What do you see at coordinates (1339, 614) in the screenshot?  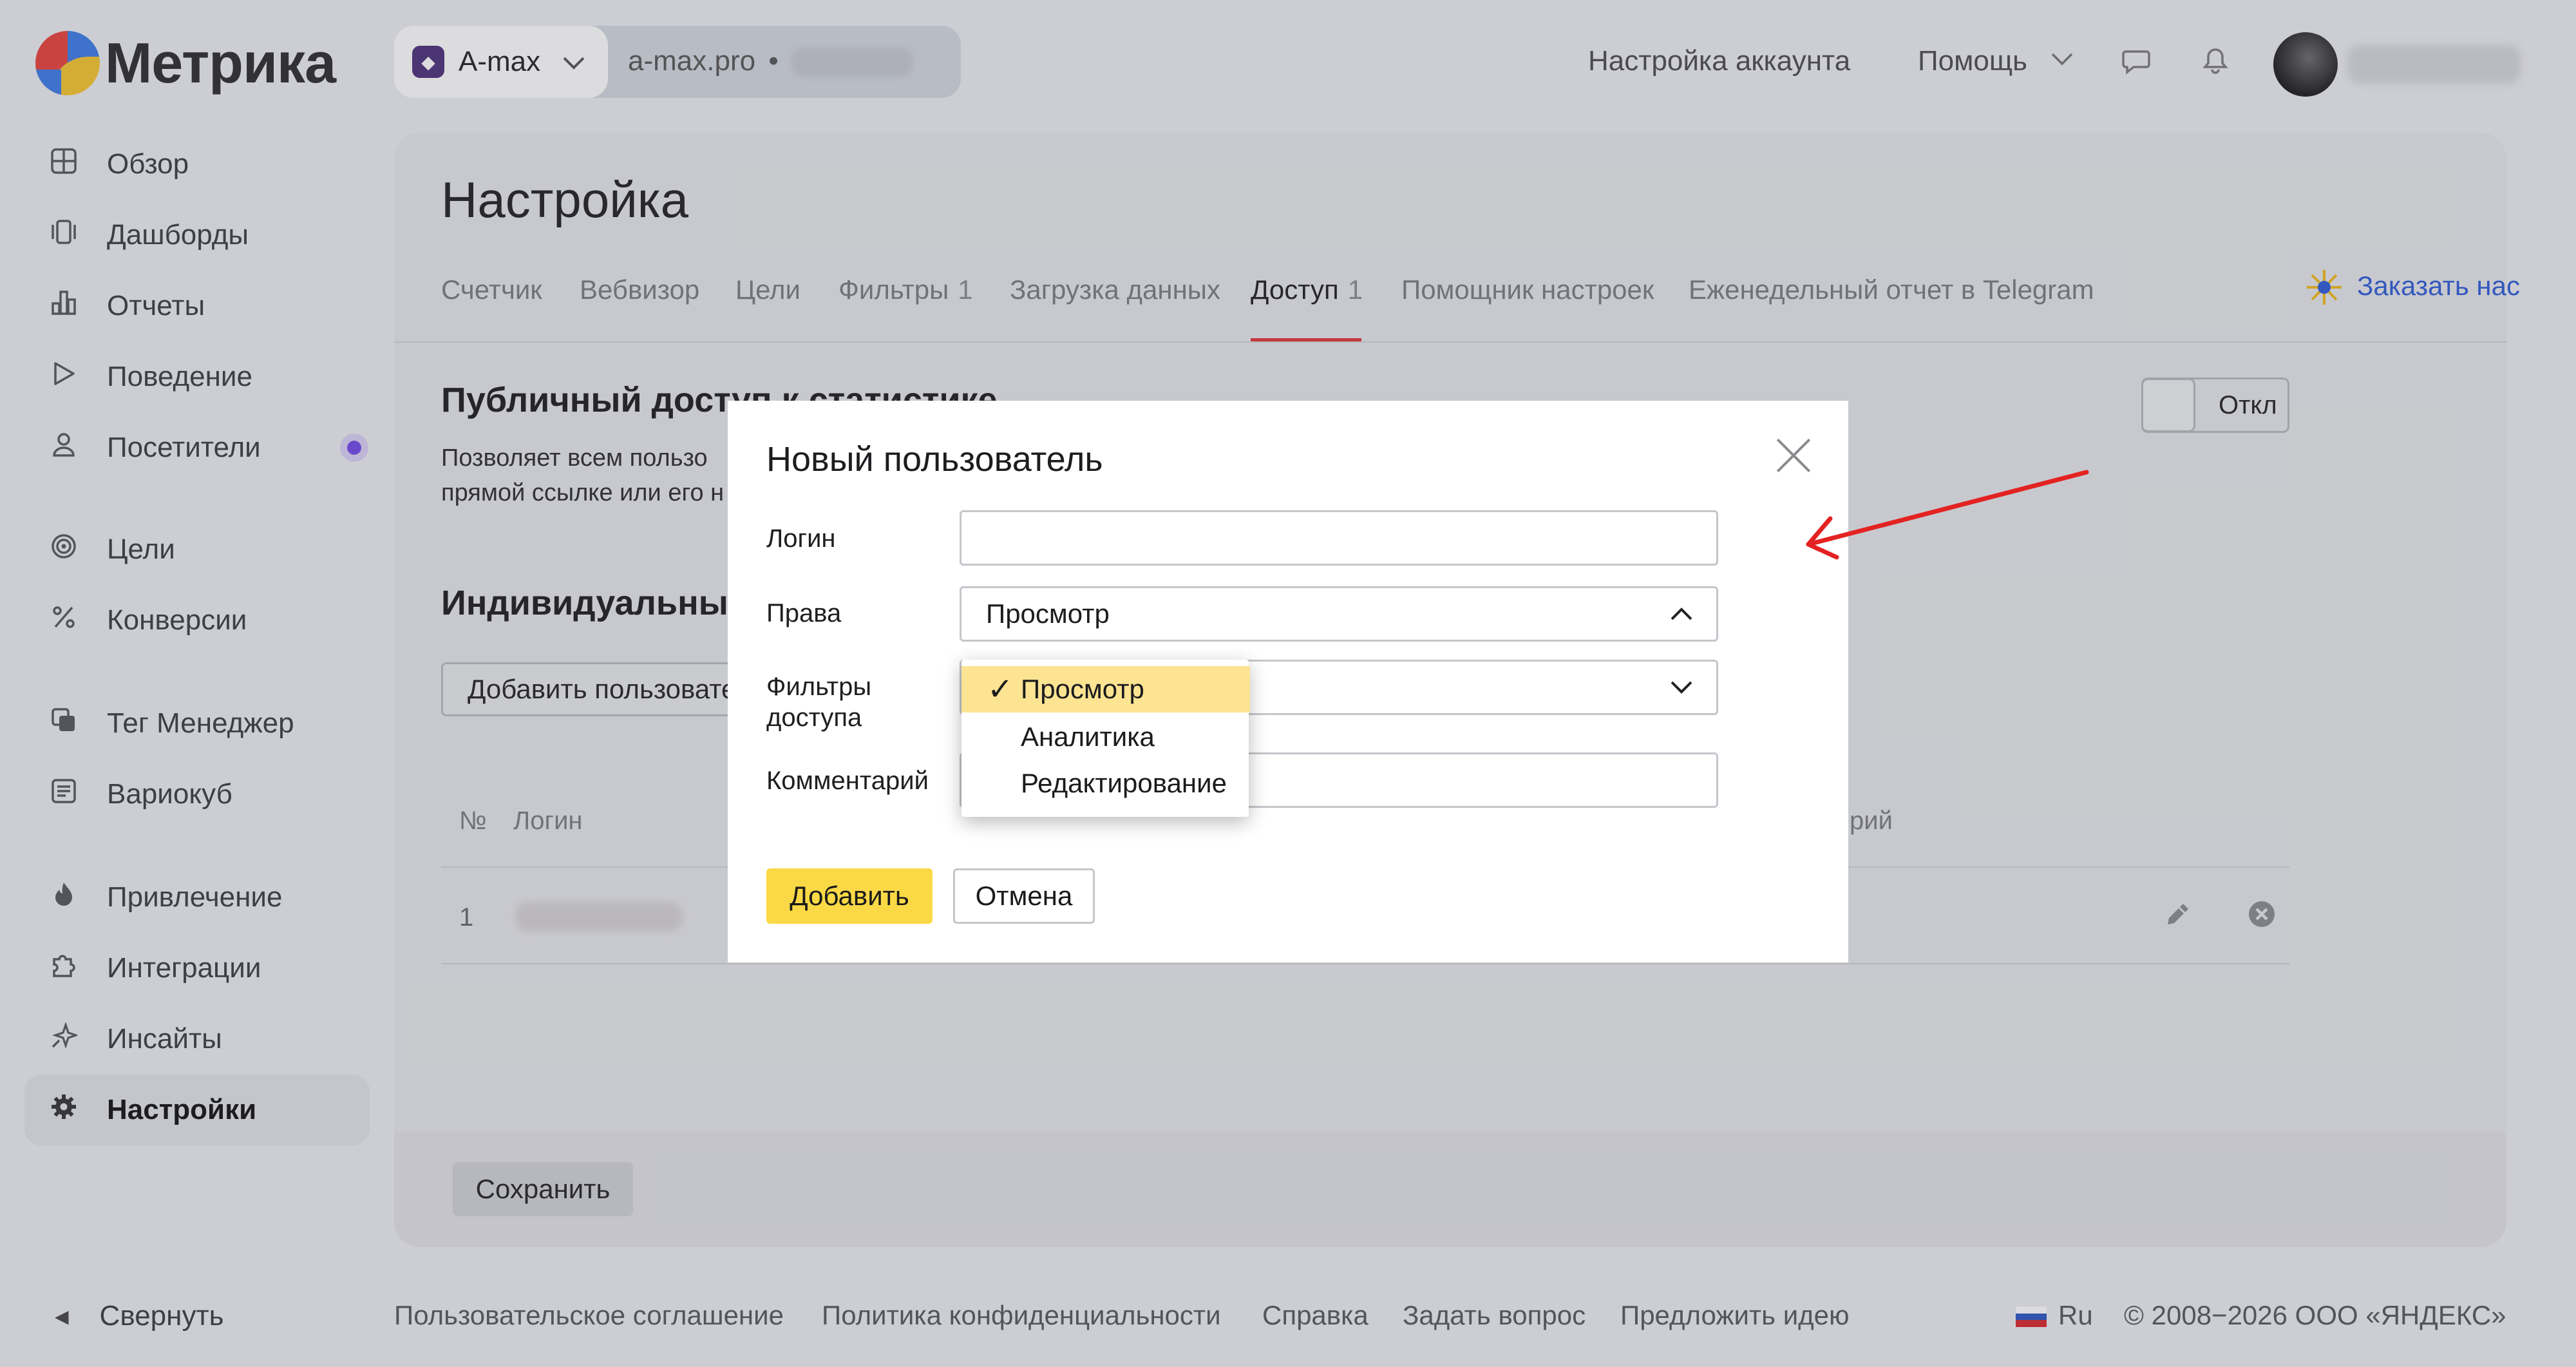 I see `rights-select: Просмотр` at bounding box center [1339, 614].